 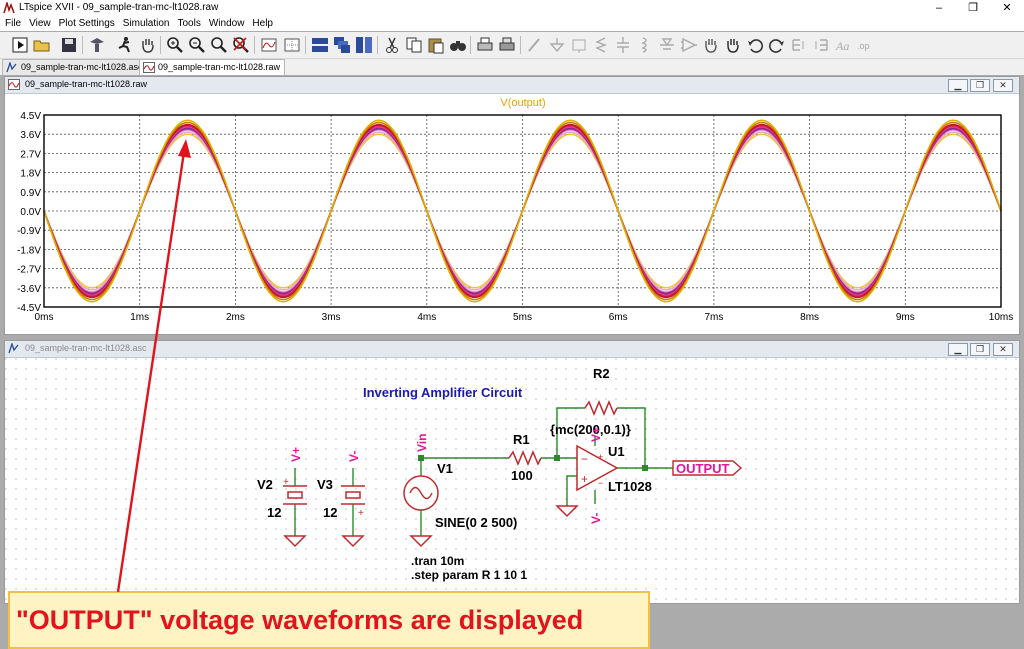 I want to click on mirror-icon, so click(x=821, y=45).